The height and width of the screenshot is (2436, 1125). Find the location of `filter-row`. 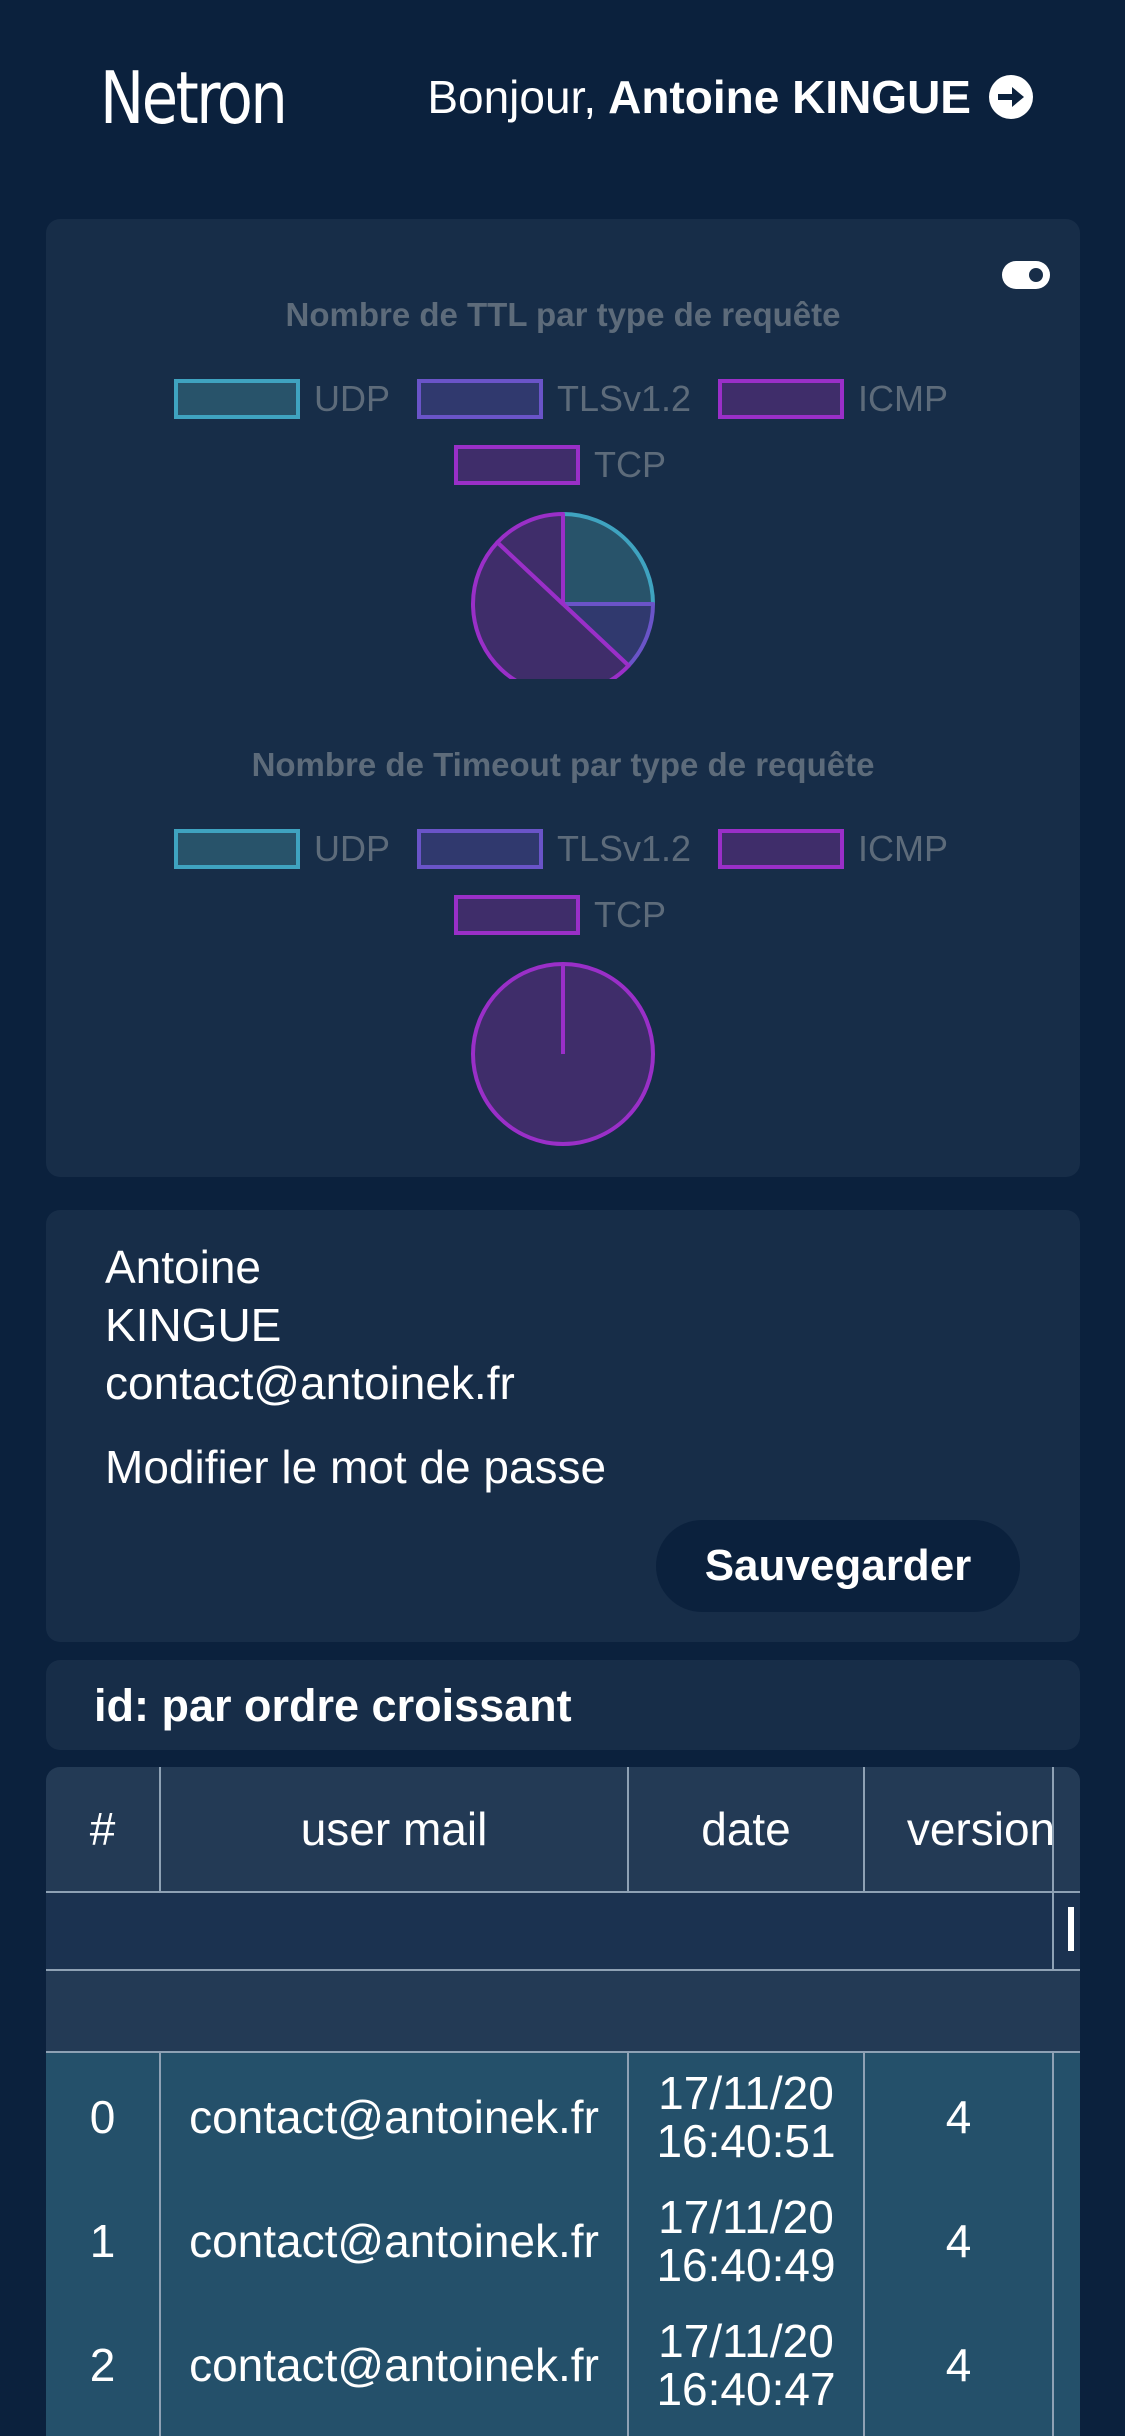

filter-row is located at coordinates (563, 1930).